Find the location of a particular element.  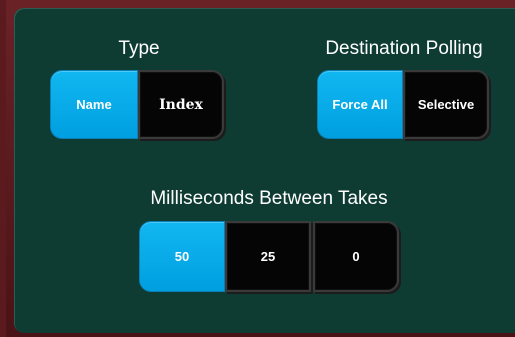

type-name-button: Name is located at coordinates (94, 104).